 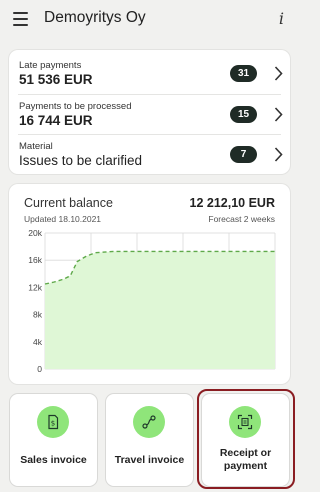 I want to click on y-tick-label: 20k, so click(x=35, y=233).